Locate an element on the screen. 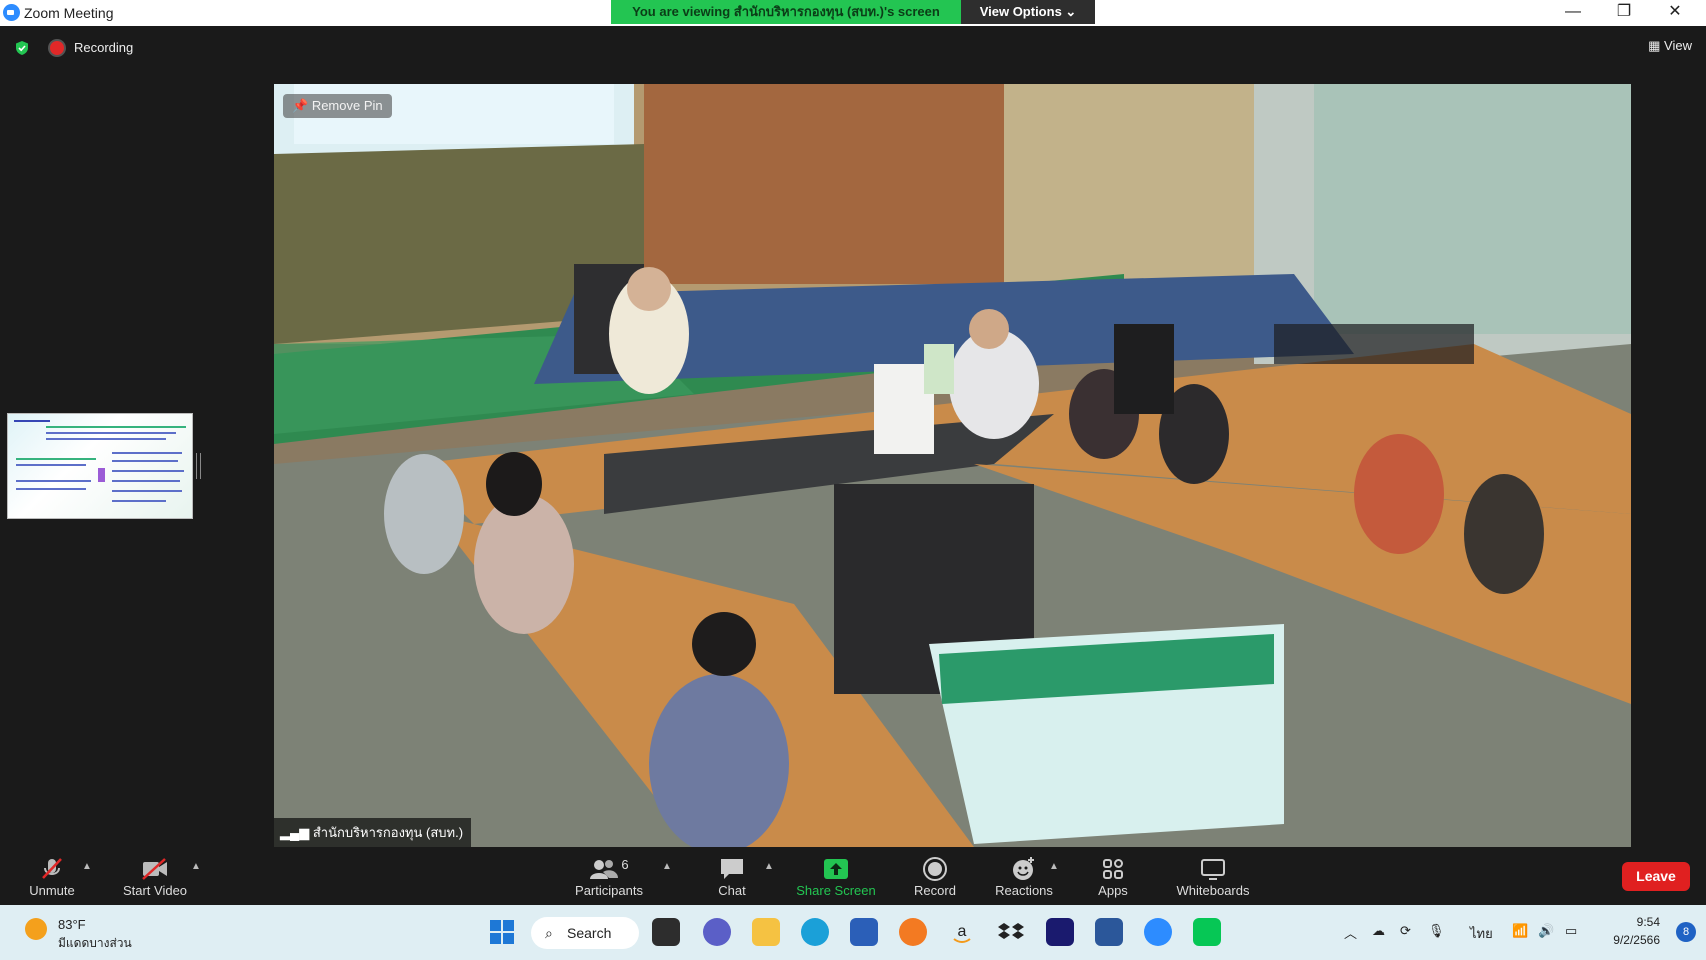 This screenshot has width=1706, height=960. pin-icon: 📌 is located at coordinates (302, 105).